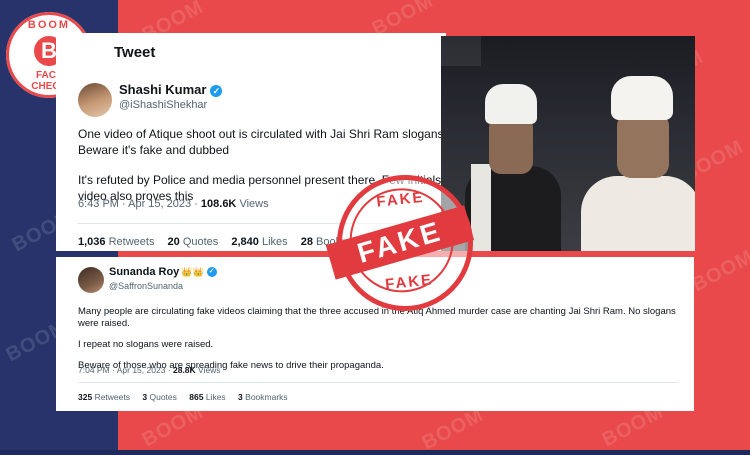 This screenshot has width=750, height=455. I want to click on badge-top-text: BOOM, so click(49, 25).